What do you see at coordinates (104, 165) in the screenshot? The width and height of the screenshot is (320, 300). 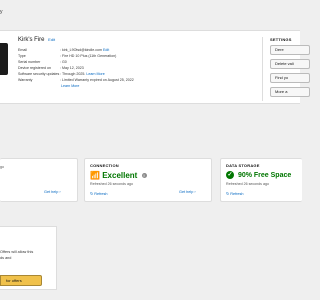 I see `connection-title: CONNECTION` at bounding box center [104, 165].